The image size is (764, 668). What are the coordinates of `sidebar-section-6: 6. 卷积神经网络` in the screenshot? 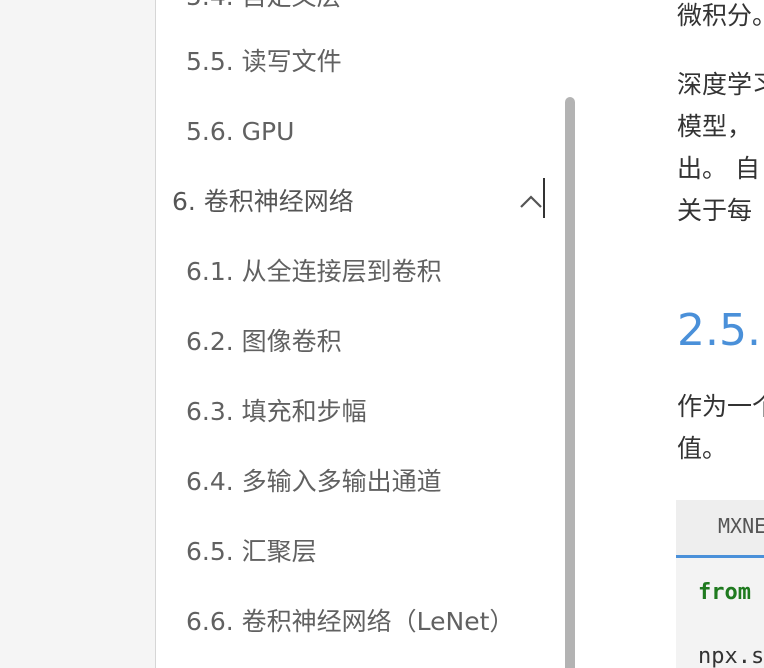 It's located at (263, 202).